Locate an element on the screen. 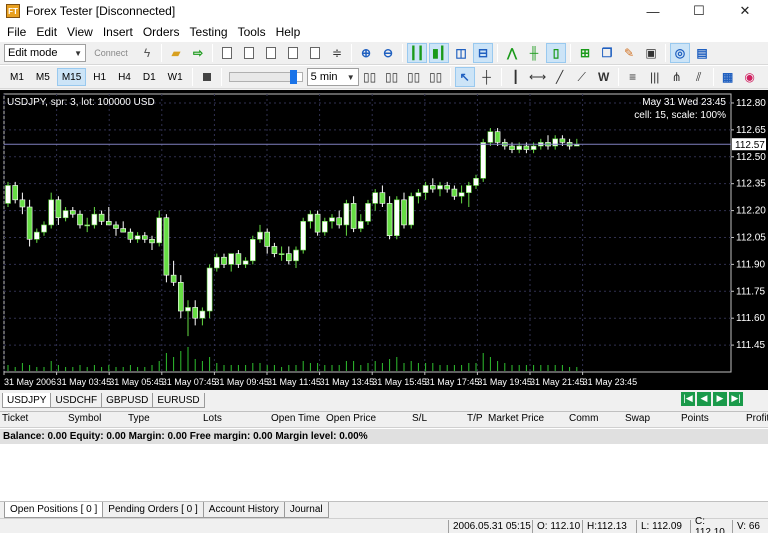 The image size is (768, 533). col-tp: T/P is located at coordinates (475, 418).